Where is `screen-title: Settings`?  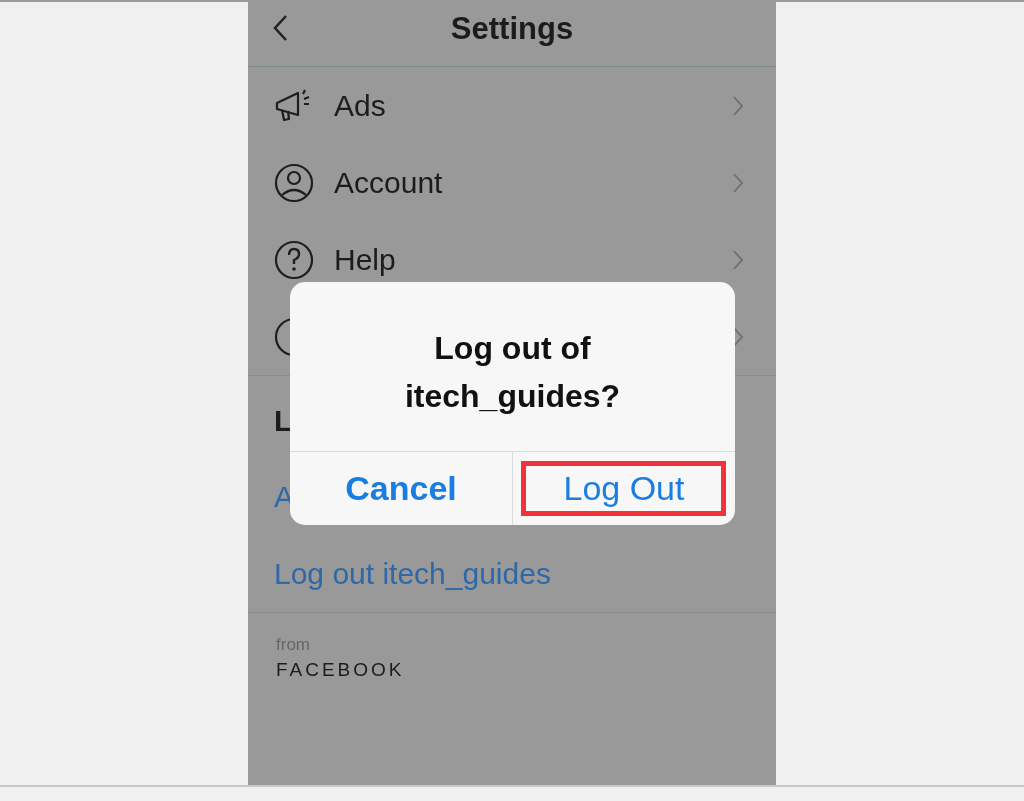
screen-title: Settings is located at coordinates (512, 29).